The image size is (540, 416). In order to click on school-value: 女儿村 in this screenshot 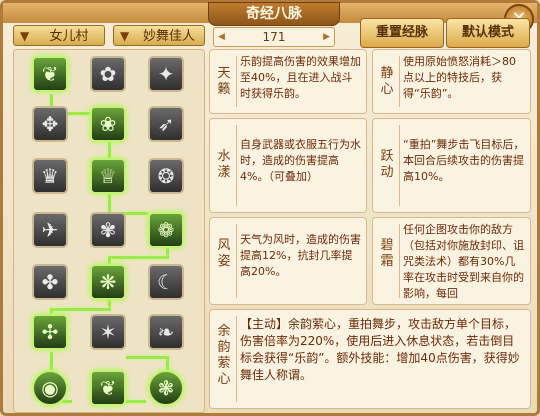, I will do `click(69, 36)`.